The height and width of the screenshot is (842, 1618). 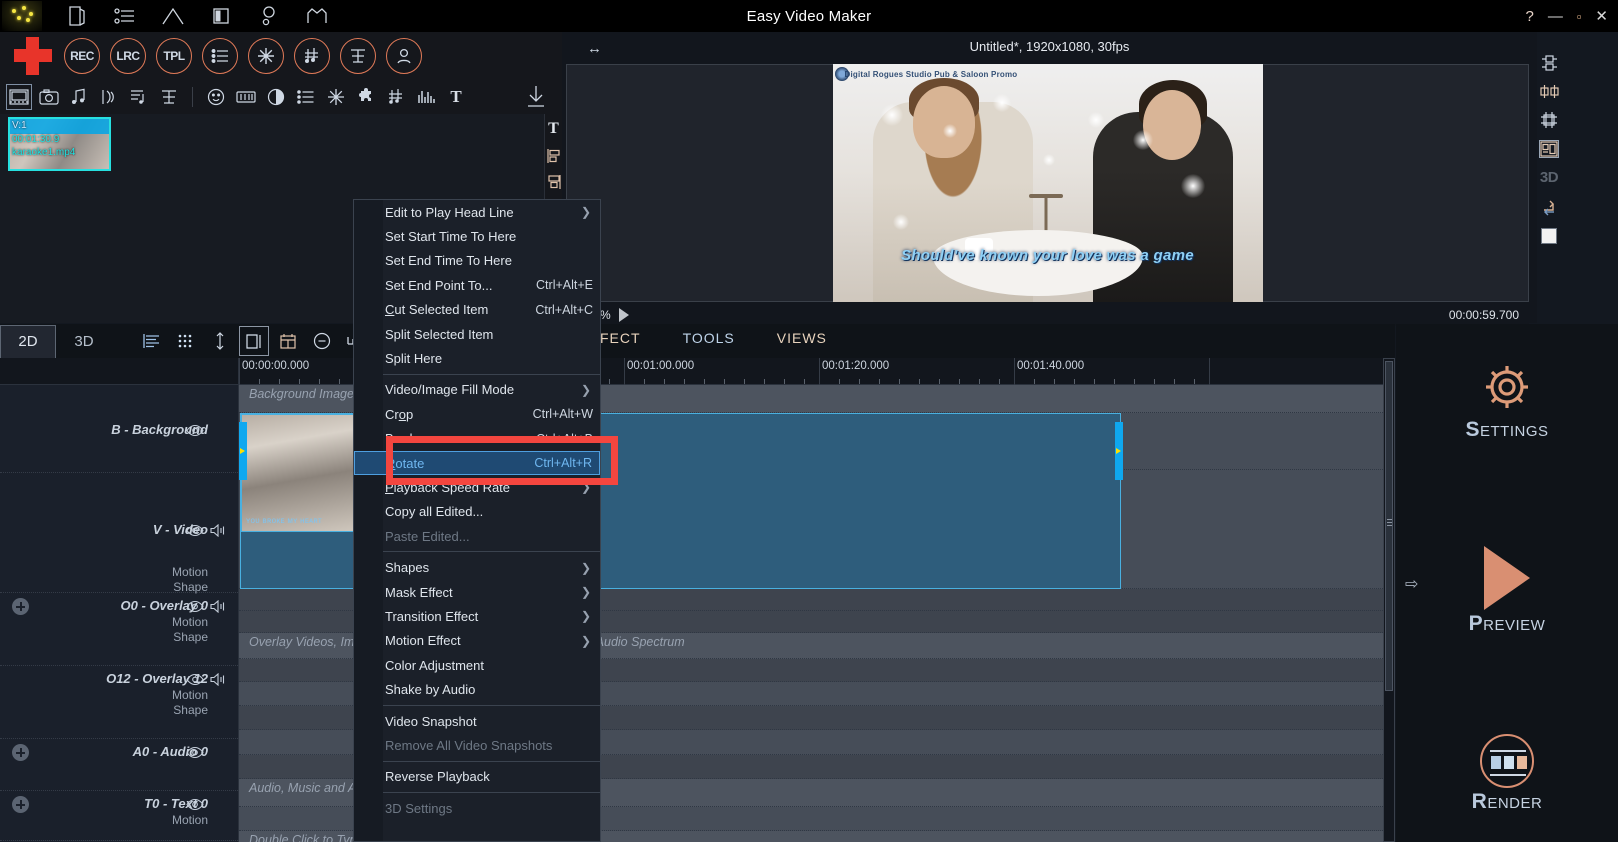 What do you see at coordinates (1507, 591) in the screenshot?
I see `preview-button: PREVIEW` at bounding box center [1507, 591].